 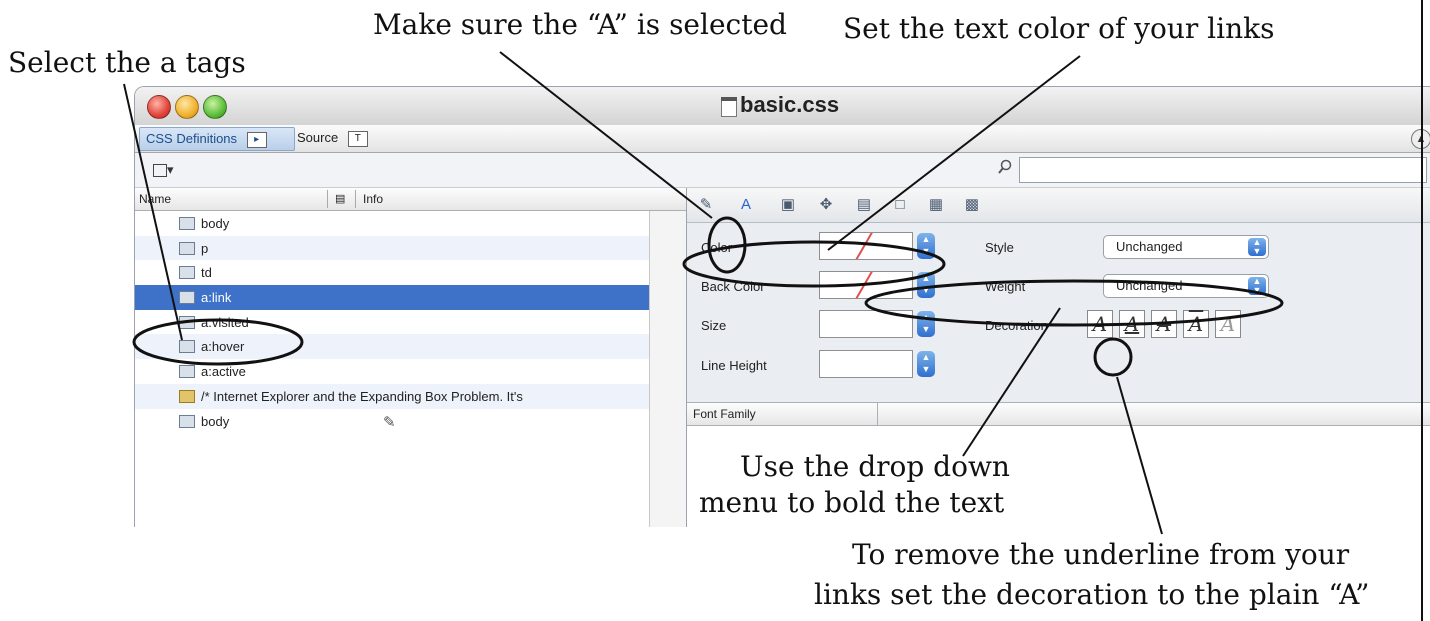 I want to click on property-category-tabs: ✎ A ▣ ✥ ▤ □ ▦ ▩, so click(x=1058, y=205).